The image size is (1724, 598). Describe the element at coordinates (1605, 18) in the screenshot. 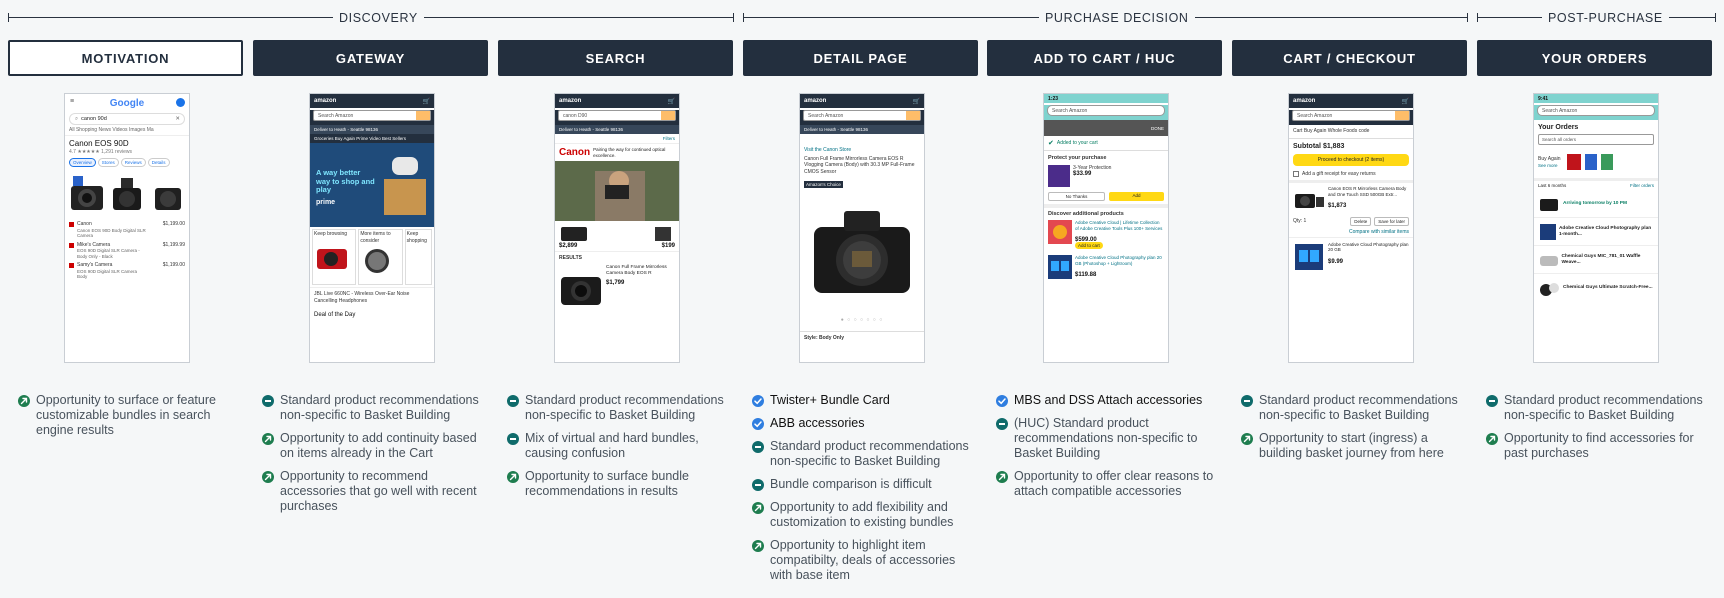

I see `phase-title: POST-PURCHASE` at that location.